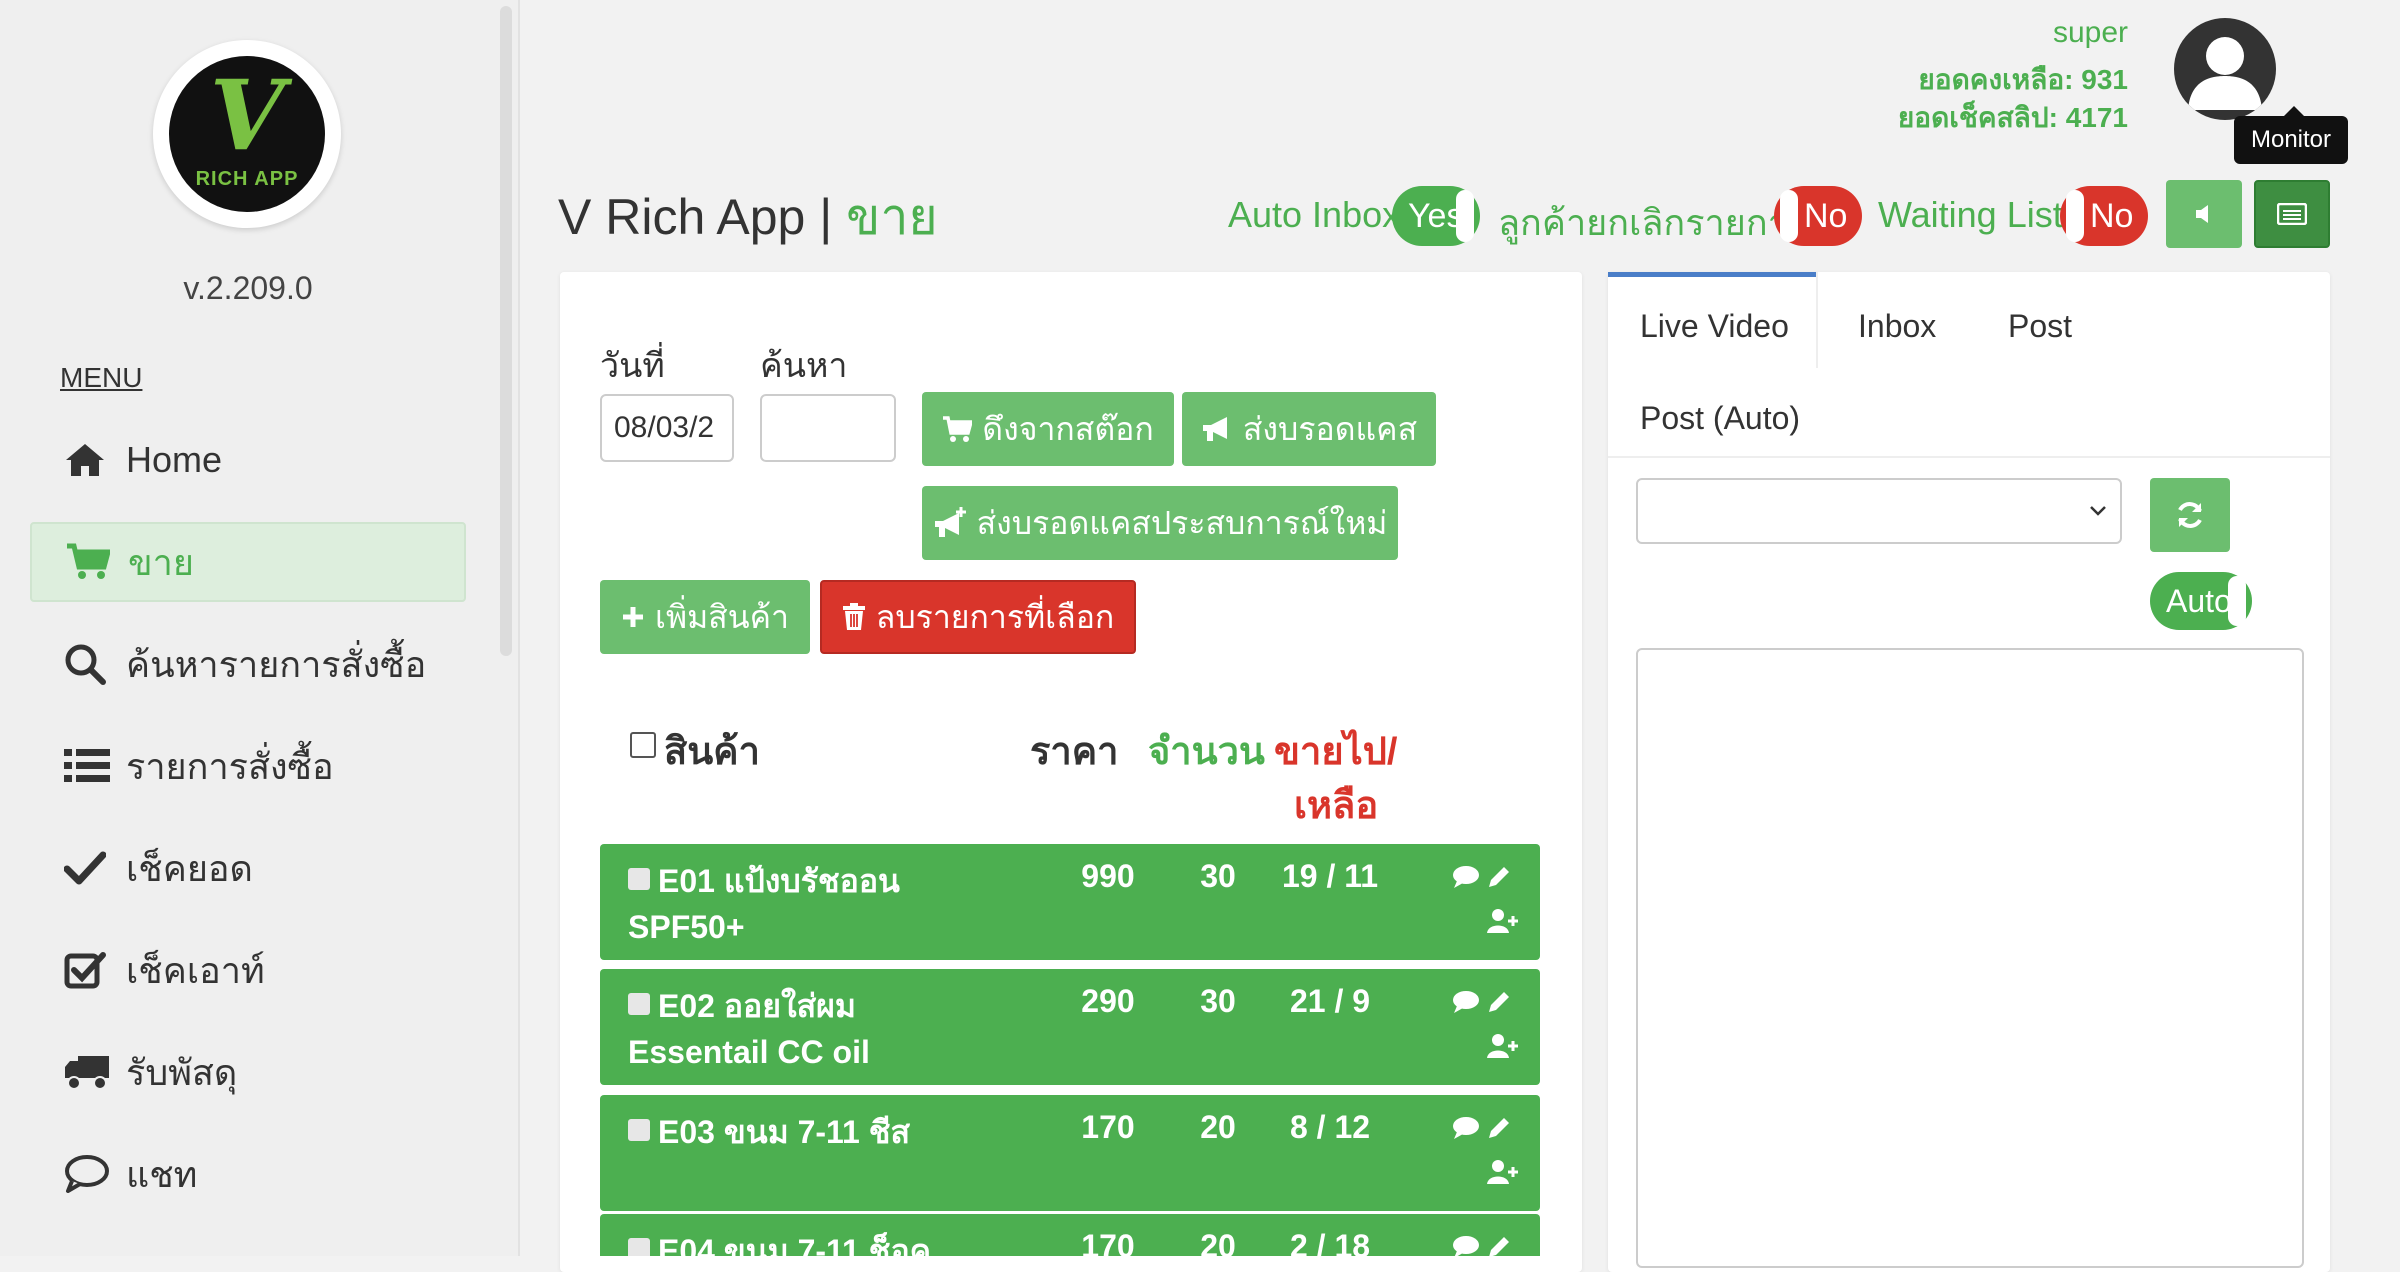  I want to click on search-icon, so click(95, 664).